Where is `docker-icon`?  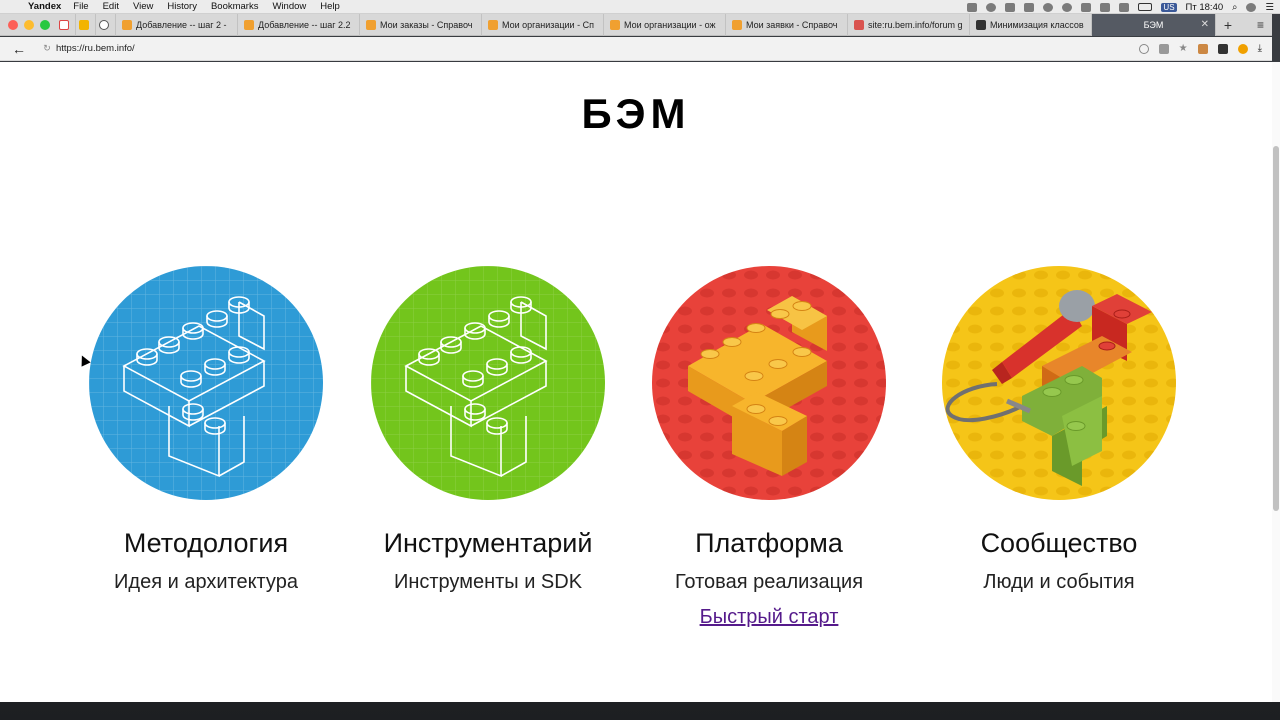 docker-icon is located at coordinates (1029, 7).